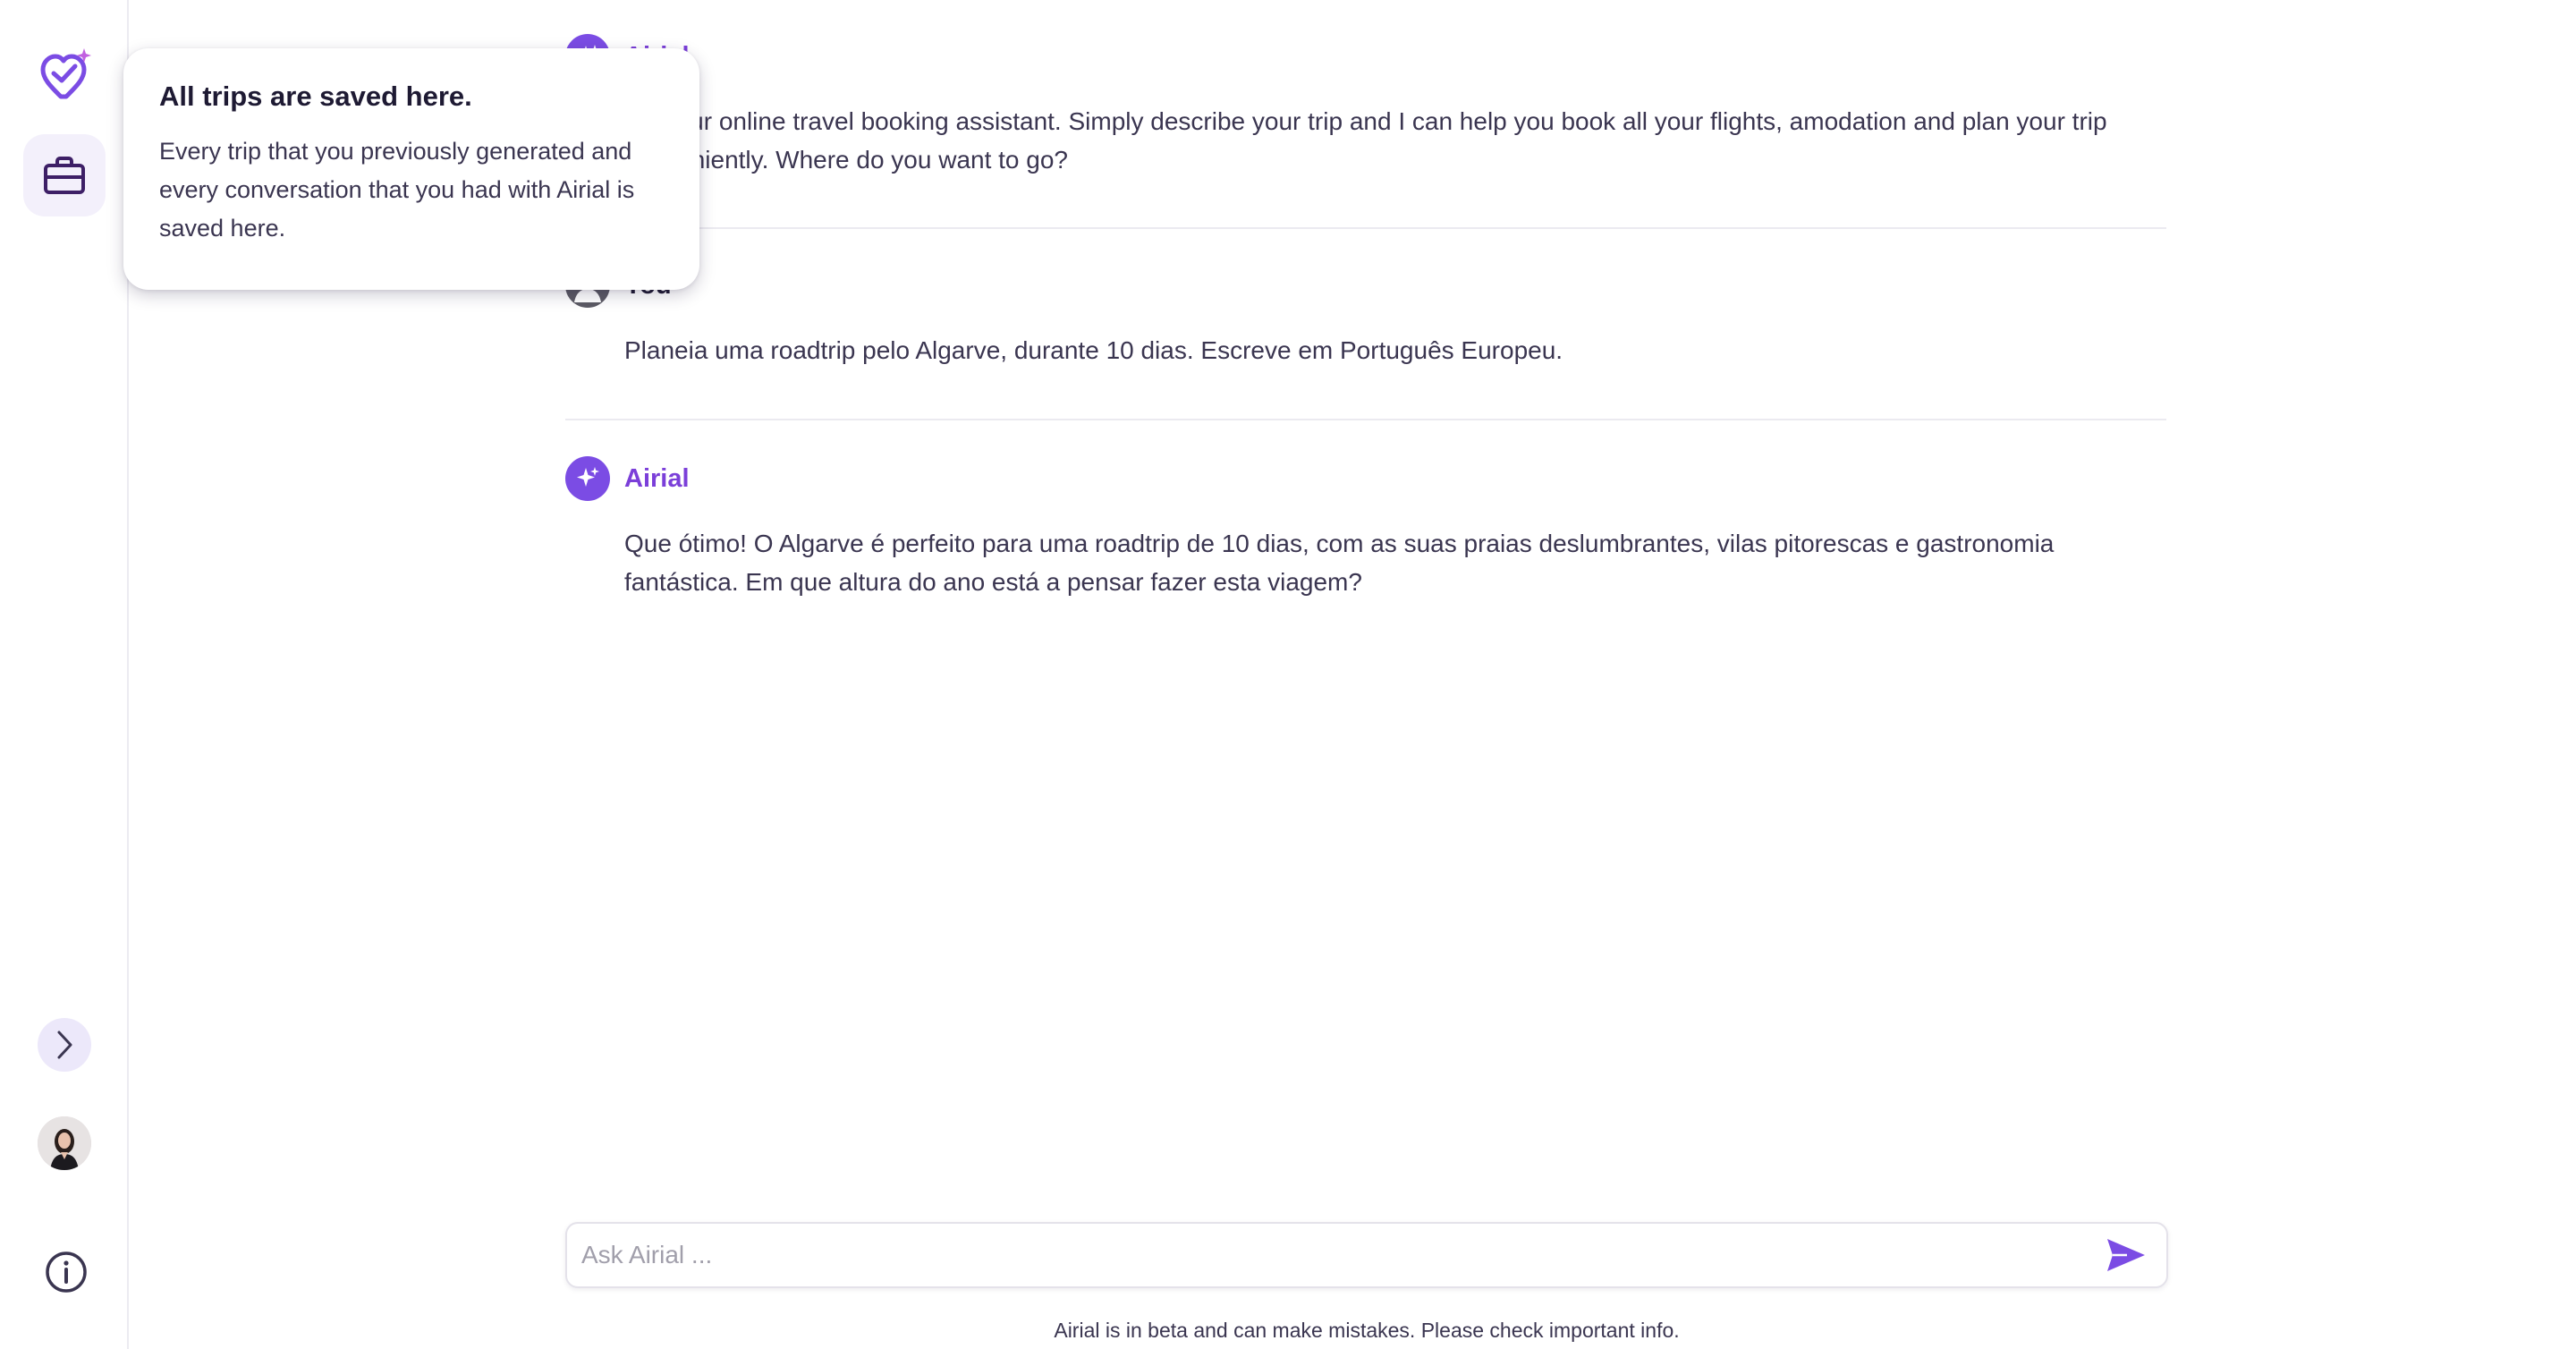  I want to click on info-icon, so click(66, 1272).